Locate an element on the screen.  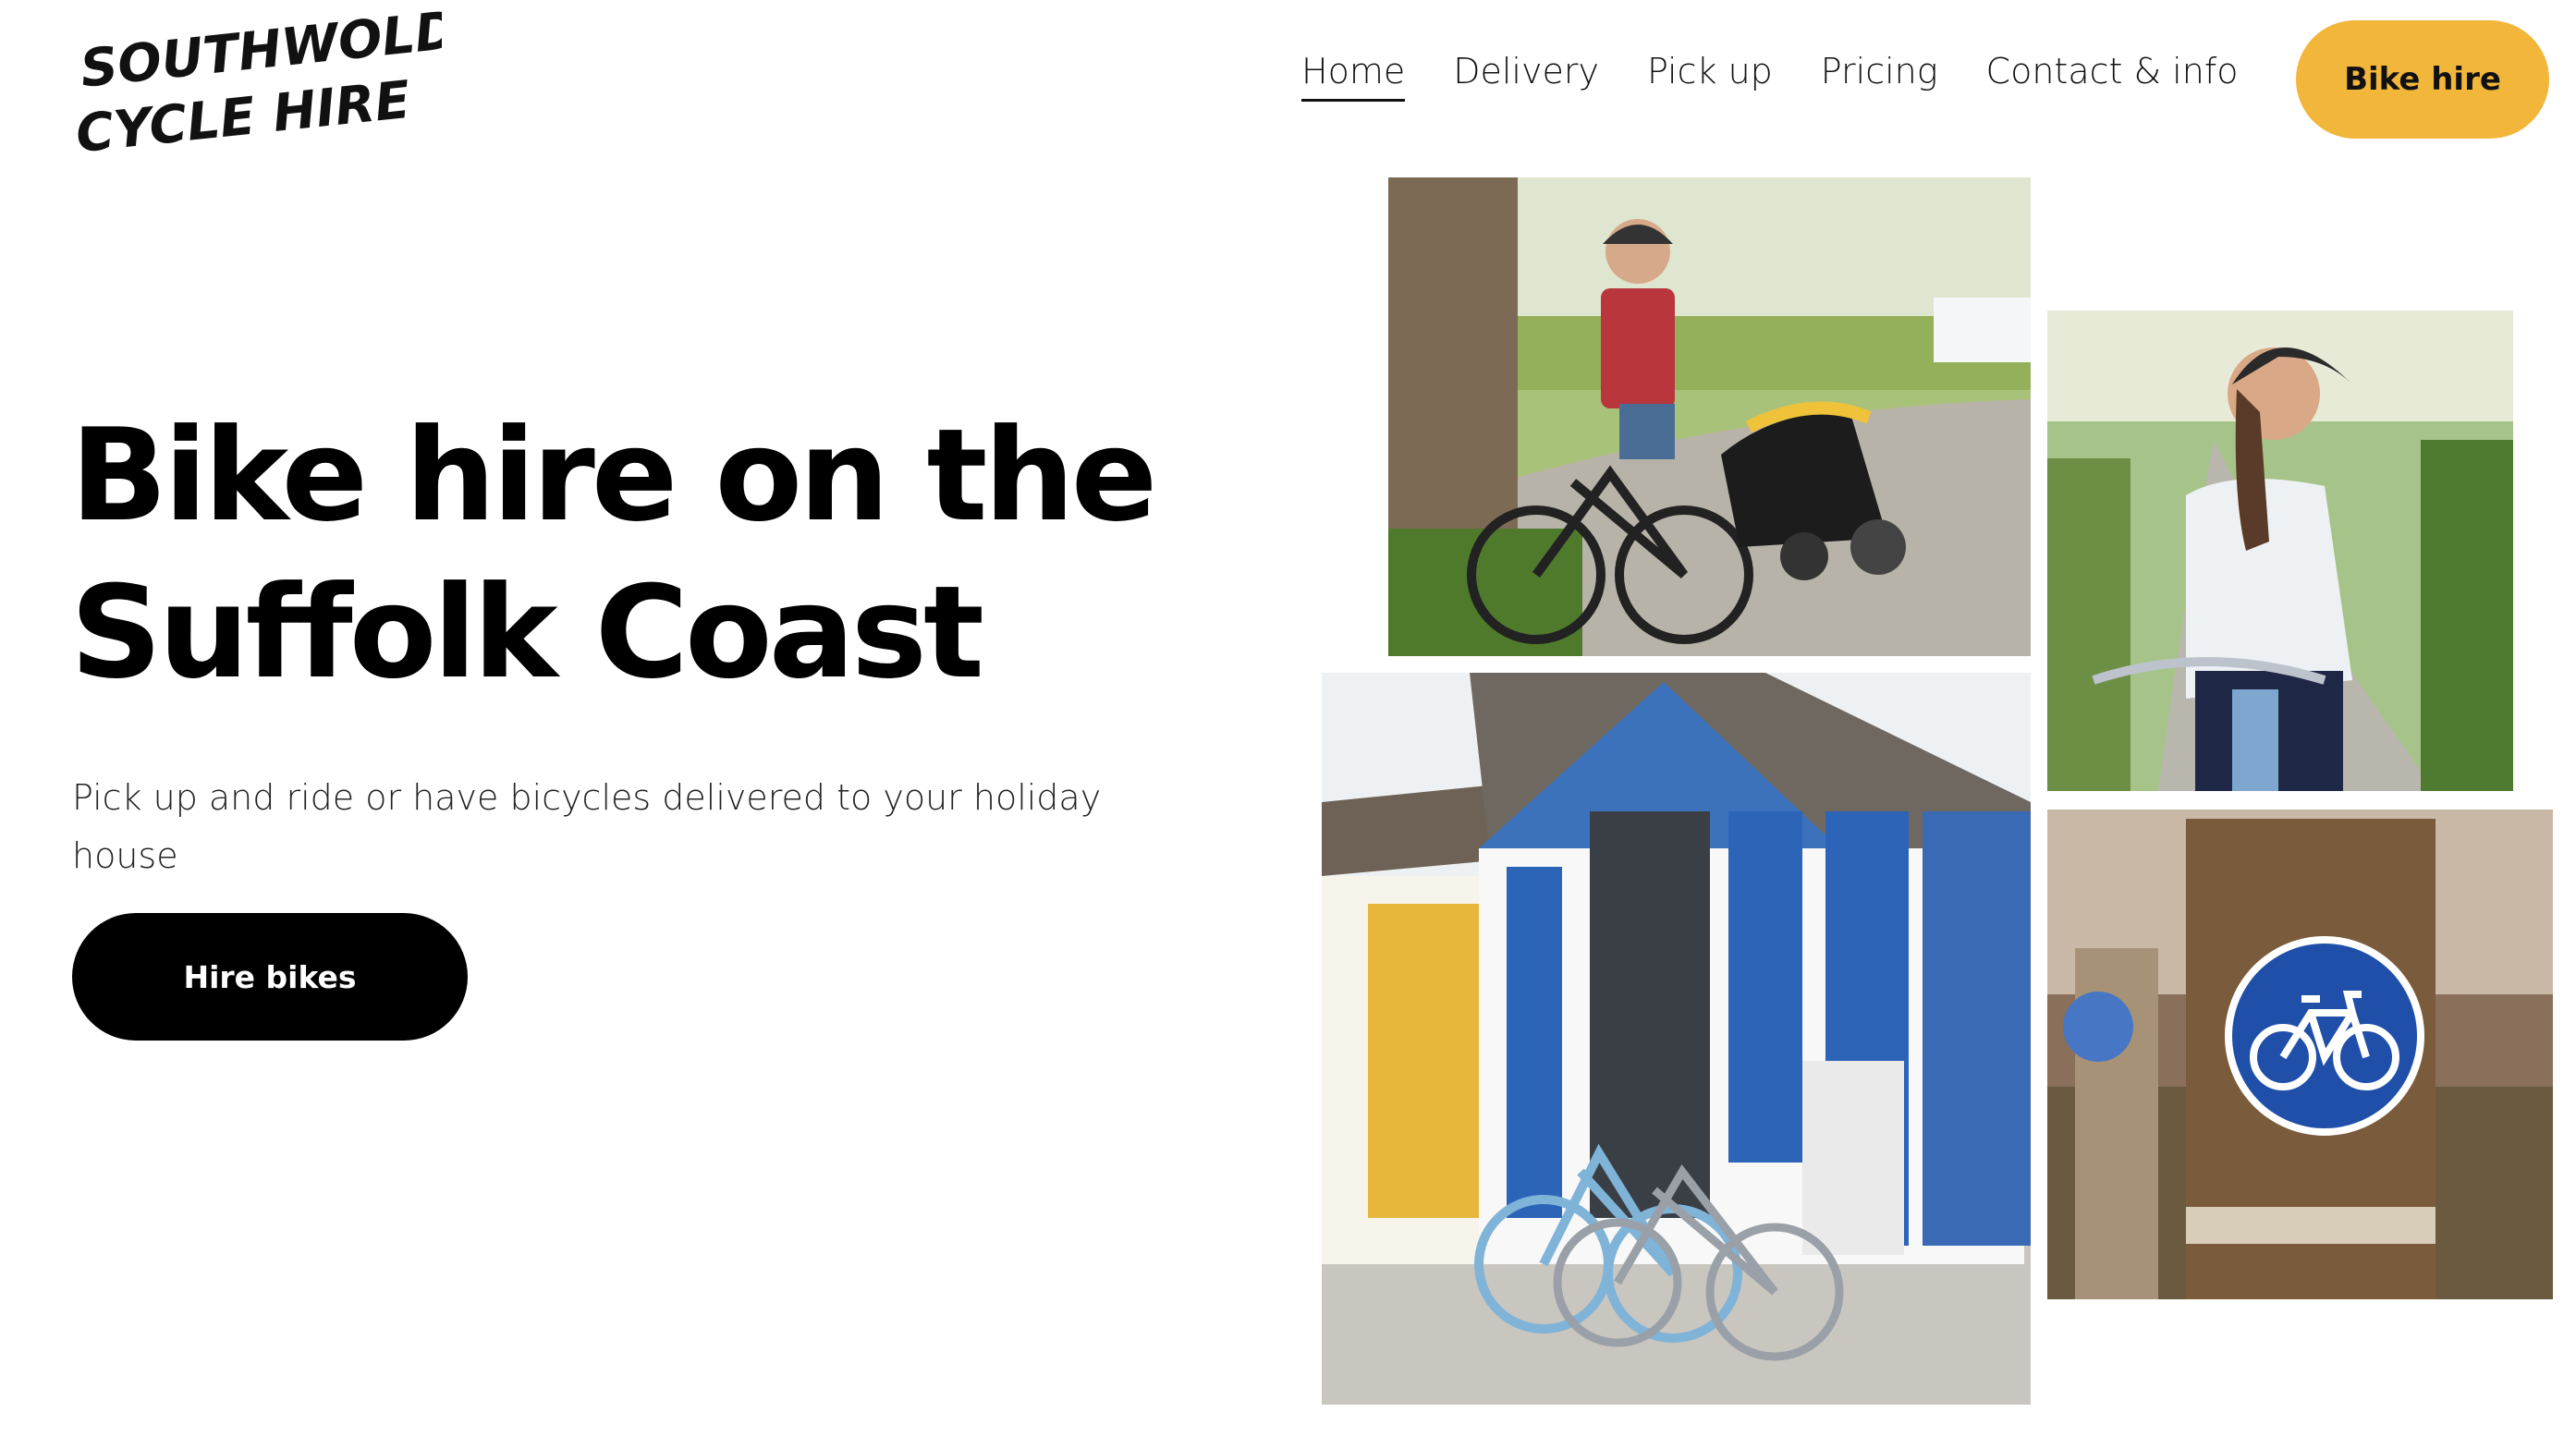
photo-cycle-route-sign is located at coordinates (2300, 1054).